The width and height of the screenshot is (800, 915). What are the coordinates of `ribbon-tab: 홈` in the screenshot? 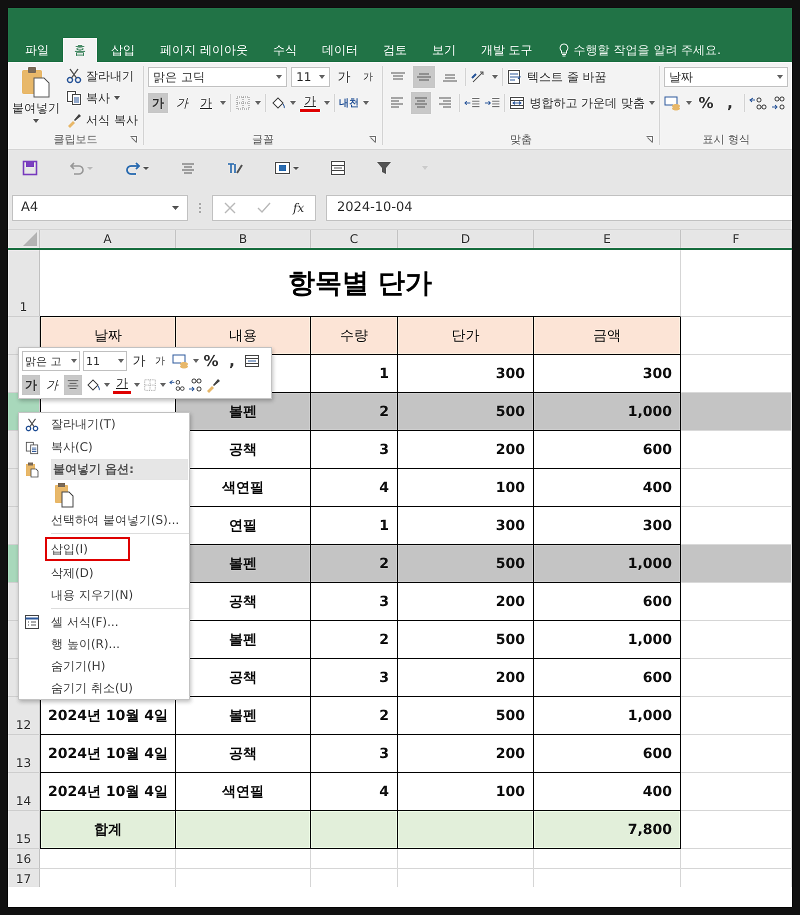 It's located at (80, 50).